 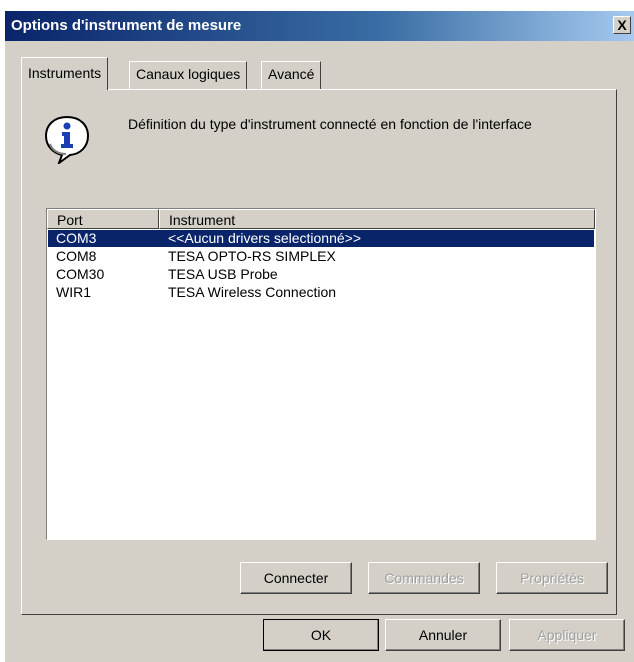 I want to click on info-icon, so click(x=67, y=139).